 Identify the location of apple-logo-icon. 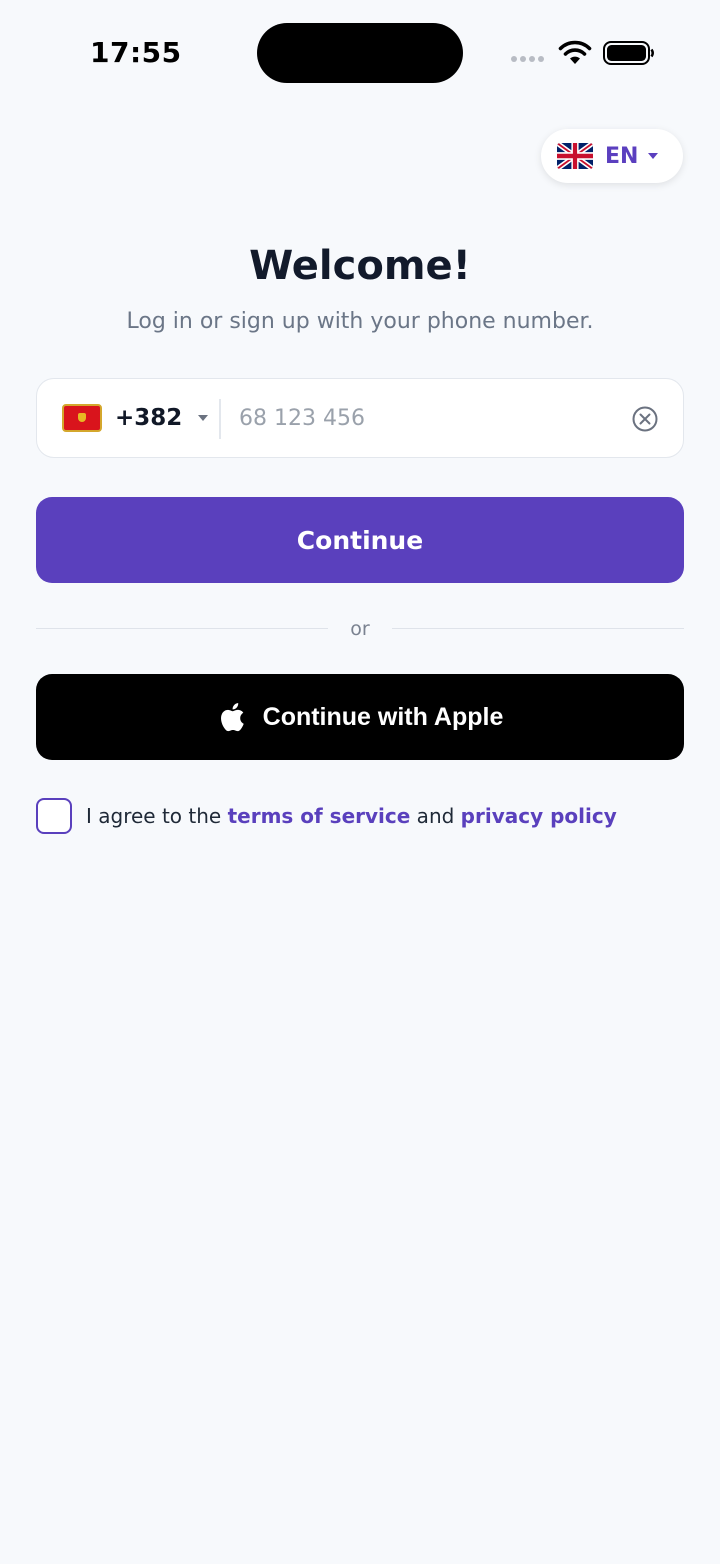
(232, 717).